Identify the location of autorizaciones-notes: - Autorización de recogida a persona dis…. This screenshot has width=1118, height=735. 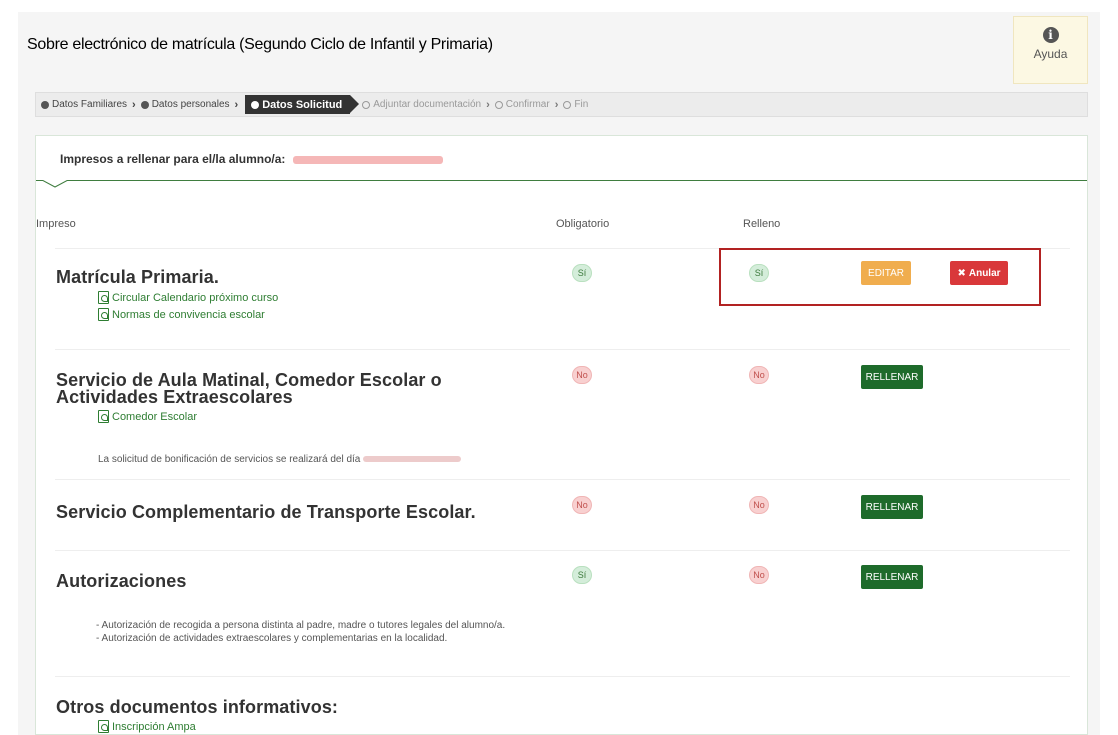
(300, 632).